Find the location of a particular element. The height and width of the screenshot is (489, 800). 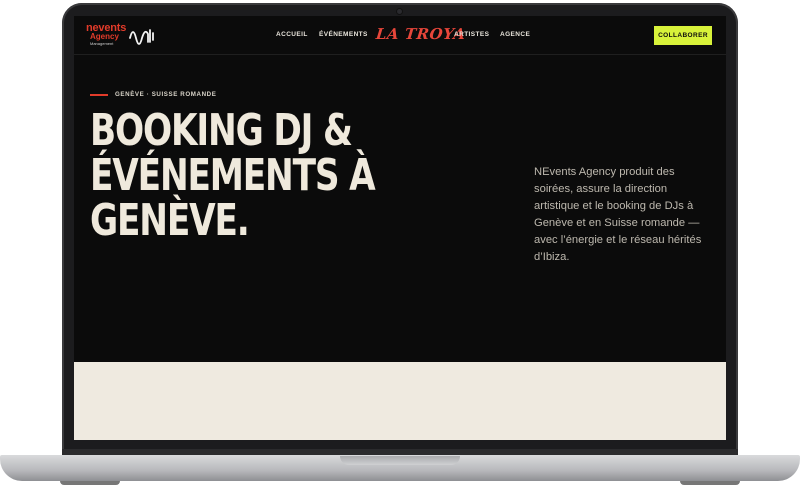

logo-subtitle: Agency is located at coordinates (104, 36).